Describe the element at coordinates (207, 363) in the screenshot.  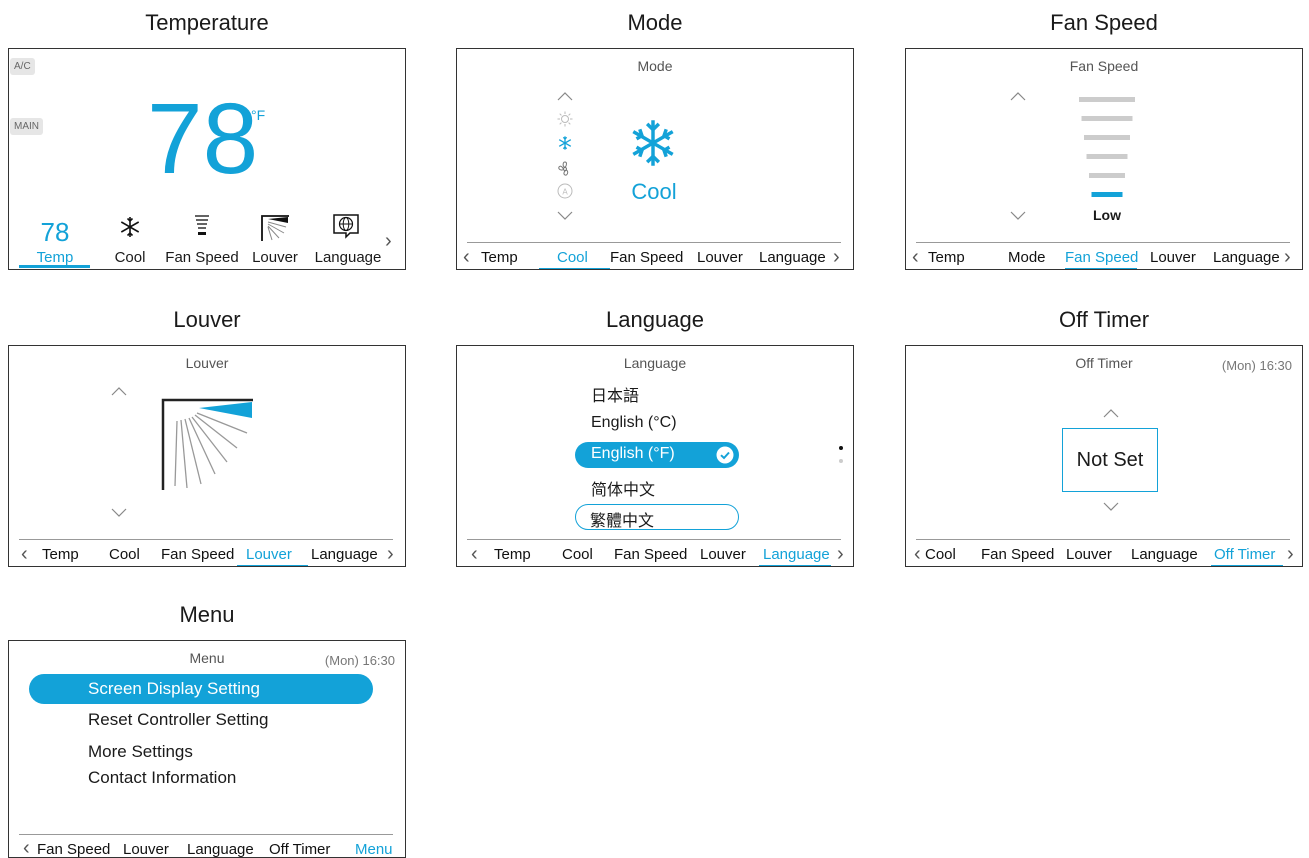
I see `louver-title: Louver` at that location.